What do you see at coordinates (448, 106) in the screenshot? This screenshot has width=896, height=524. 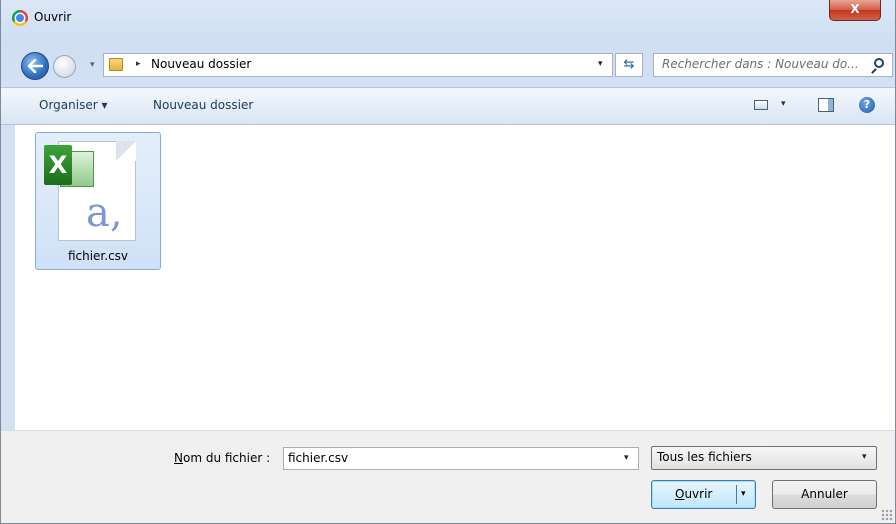 I see `command-toolbar: Organiser ▾ Nouveau dossier ▾ ?` at bounding box center [448, 106].